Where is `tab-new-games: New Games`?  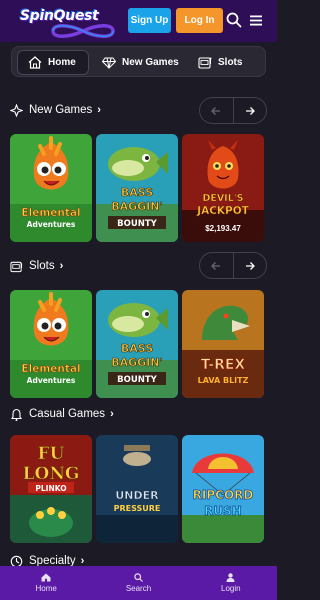 tab-new-games: New Games is located at coordinates (144, 62).